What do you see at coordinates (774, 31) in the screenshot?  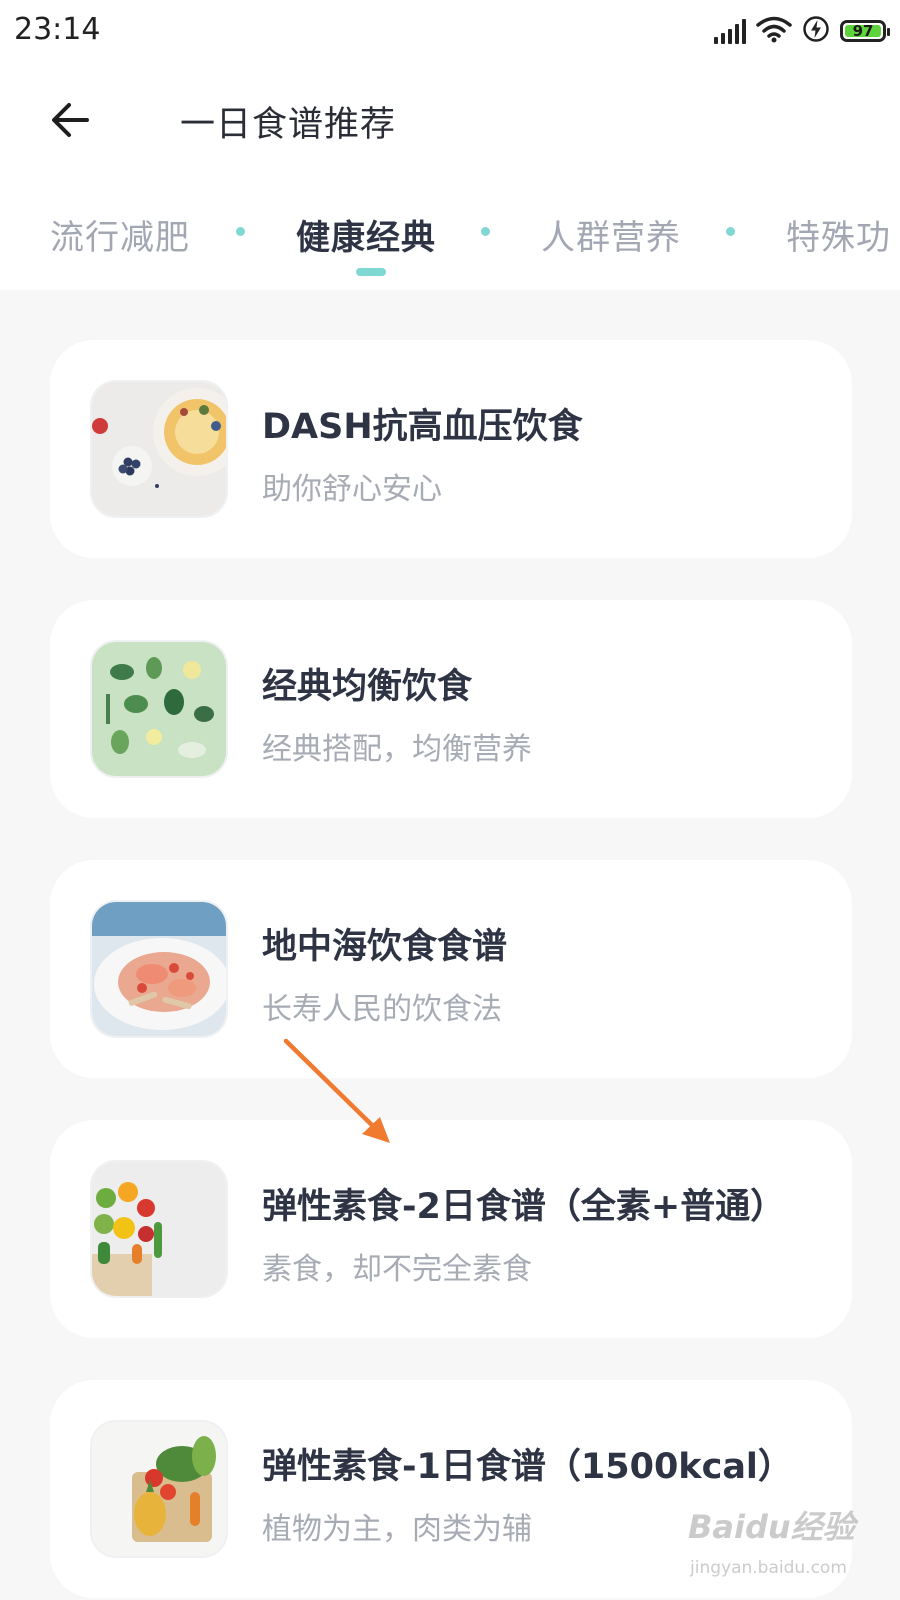 I see `wifi-icon` at bounding box center [774, 31].